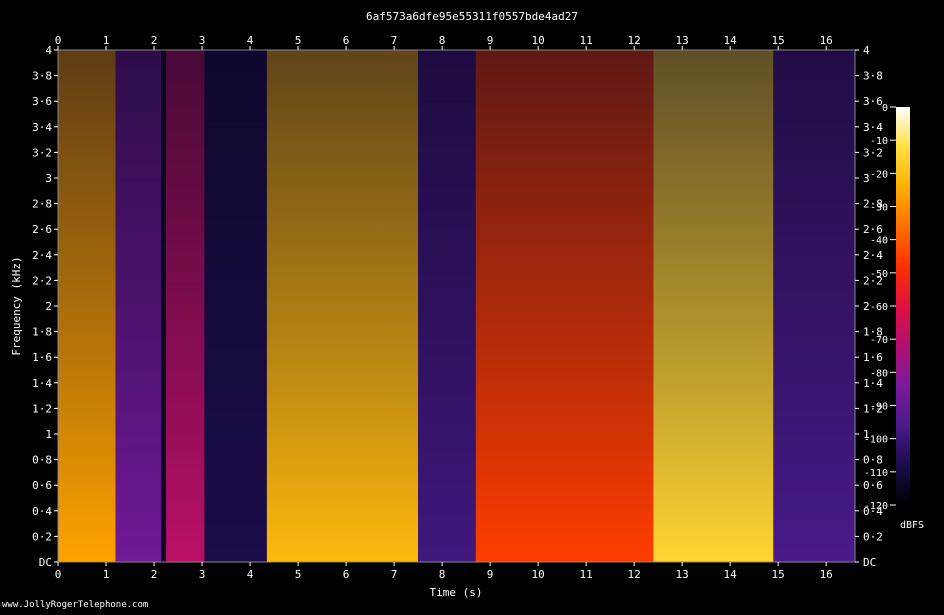  Describe the element at coordinates (903, 306) in the screenshot. I see `colorbar` at that location.